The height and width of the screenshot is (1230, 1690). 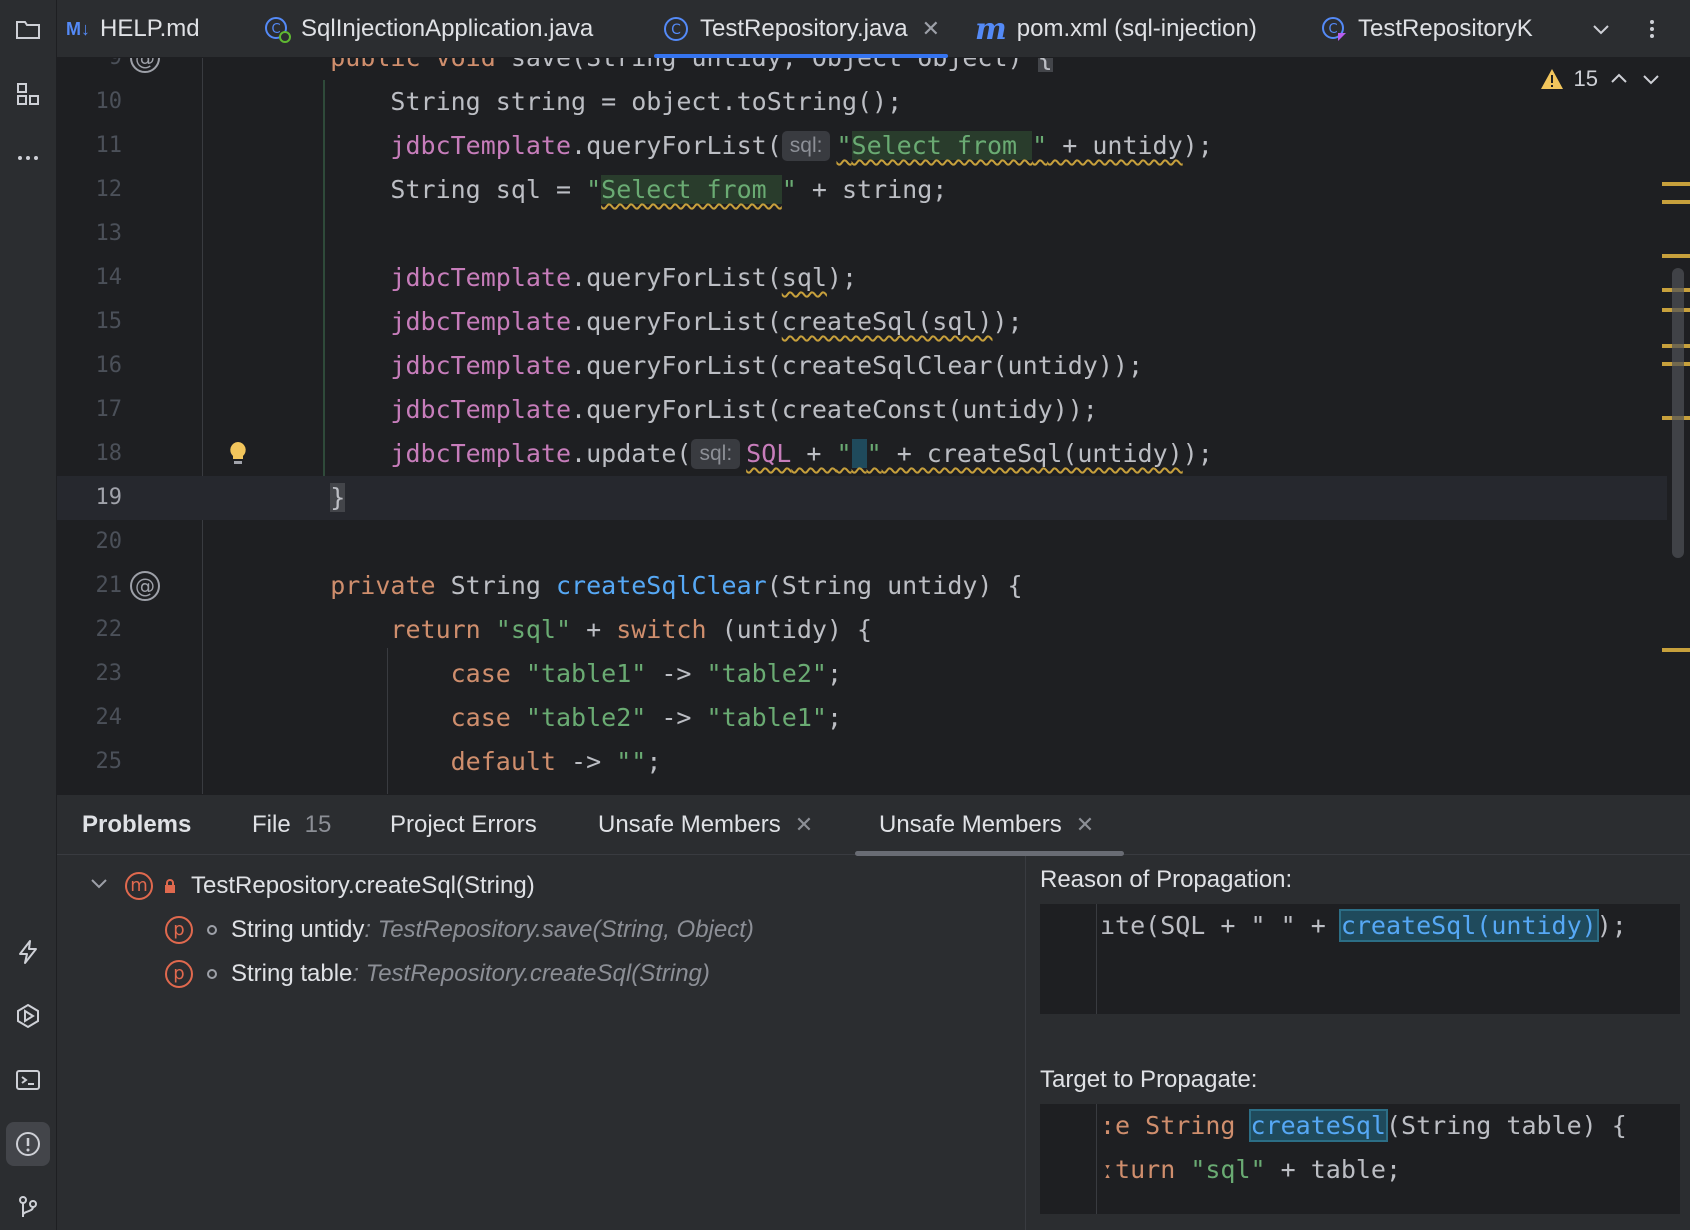 I want to click on method-icon: m, so click(x=139, y=886).